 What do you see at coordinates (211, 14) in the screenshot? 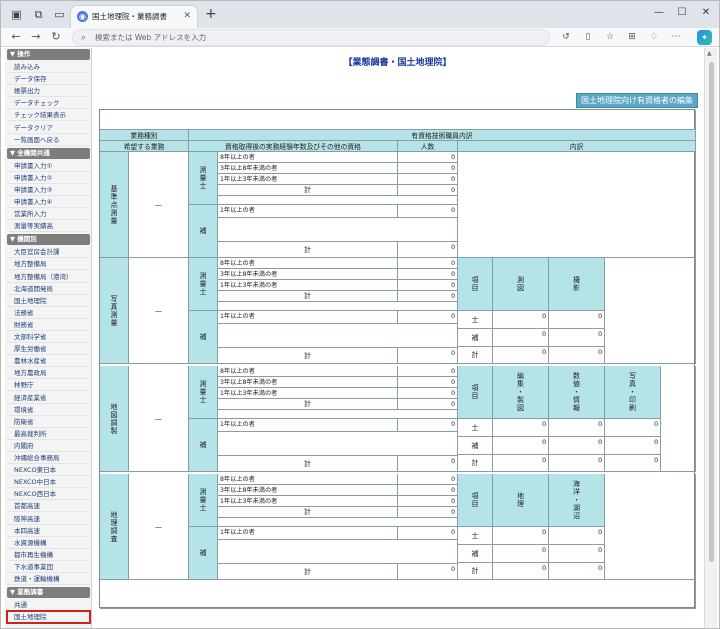
I see `new-tab-icon: +` at bounding box center [211, 14].